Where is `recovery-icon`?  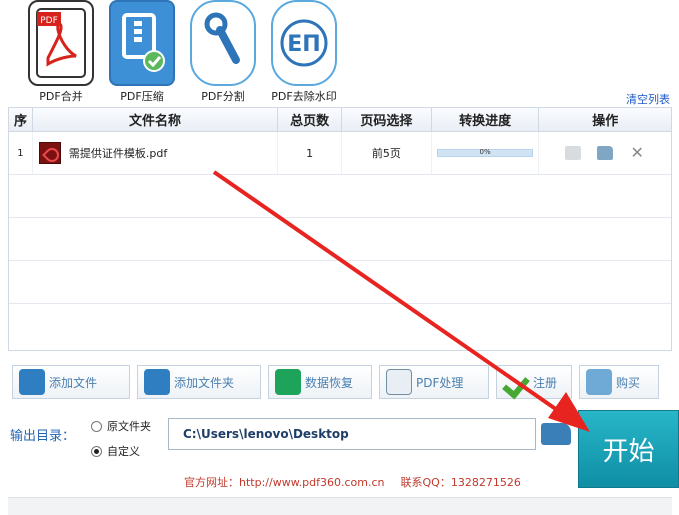
recovery-icon is located at coordinates (288, 382).